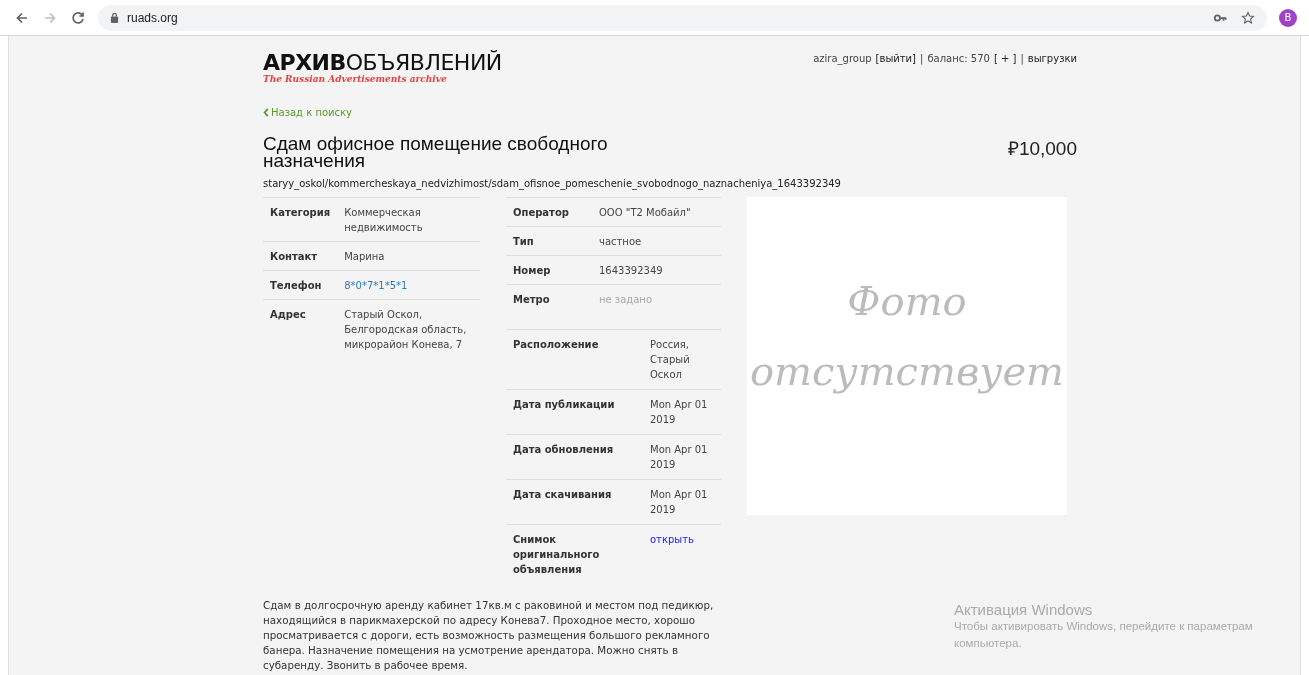  Describe the element at coordinates (549, 212) in the screenshot. I see `field-label: Оператор` at that location.